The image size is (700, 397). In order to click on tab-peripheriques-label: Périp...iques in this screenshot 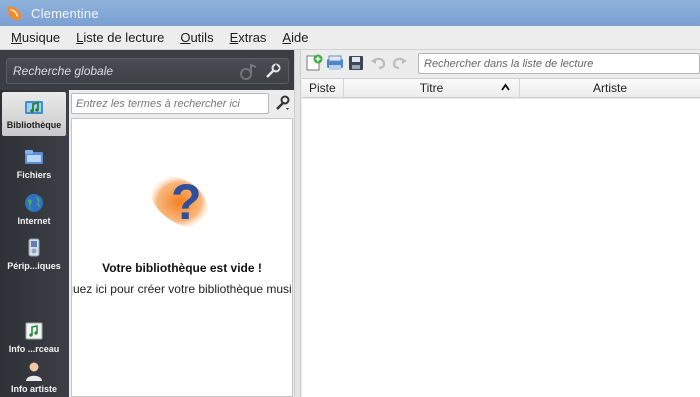, I will do `click(34, 266)`.